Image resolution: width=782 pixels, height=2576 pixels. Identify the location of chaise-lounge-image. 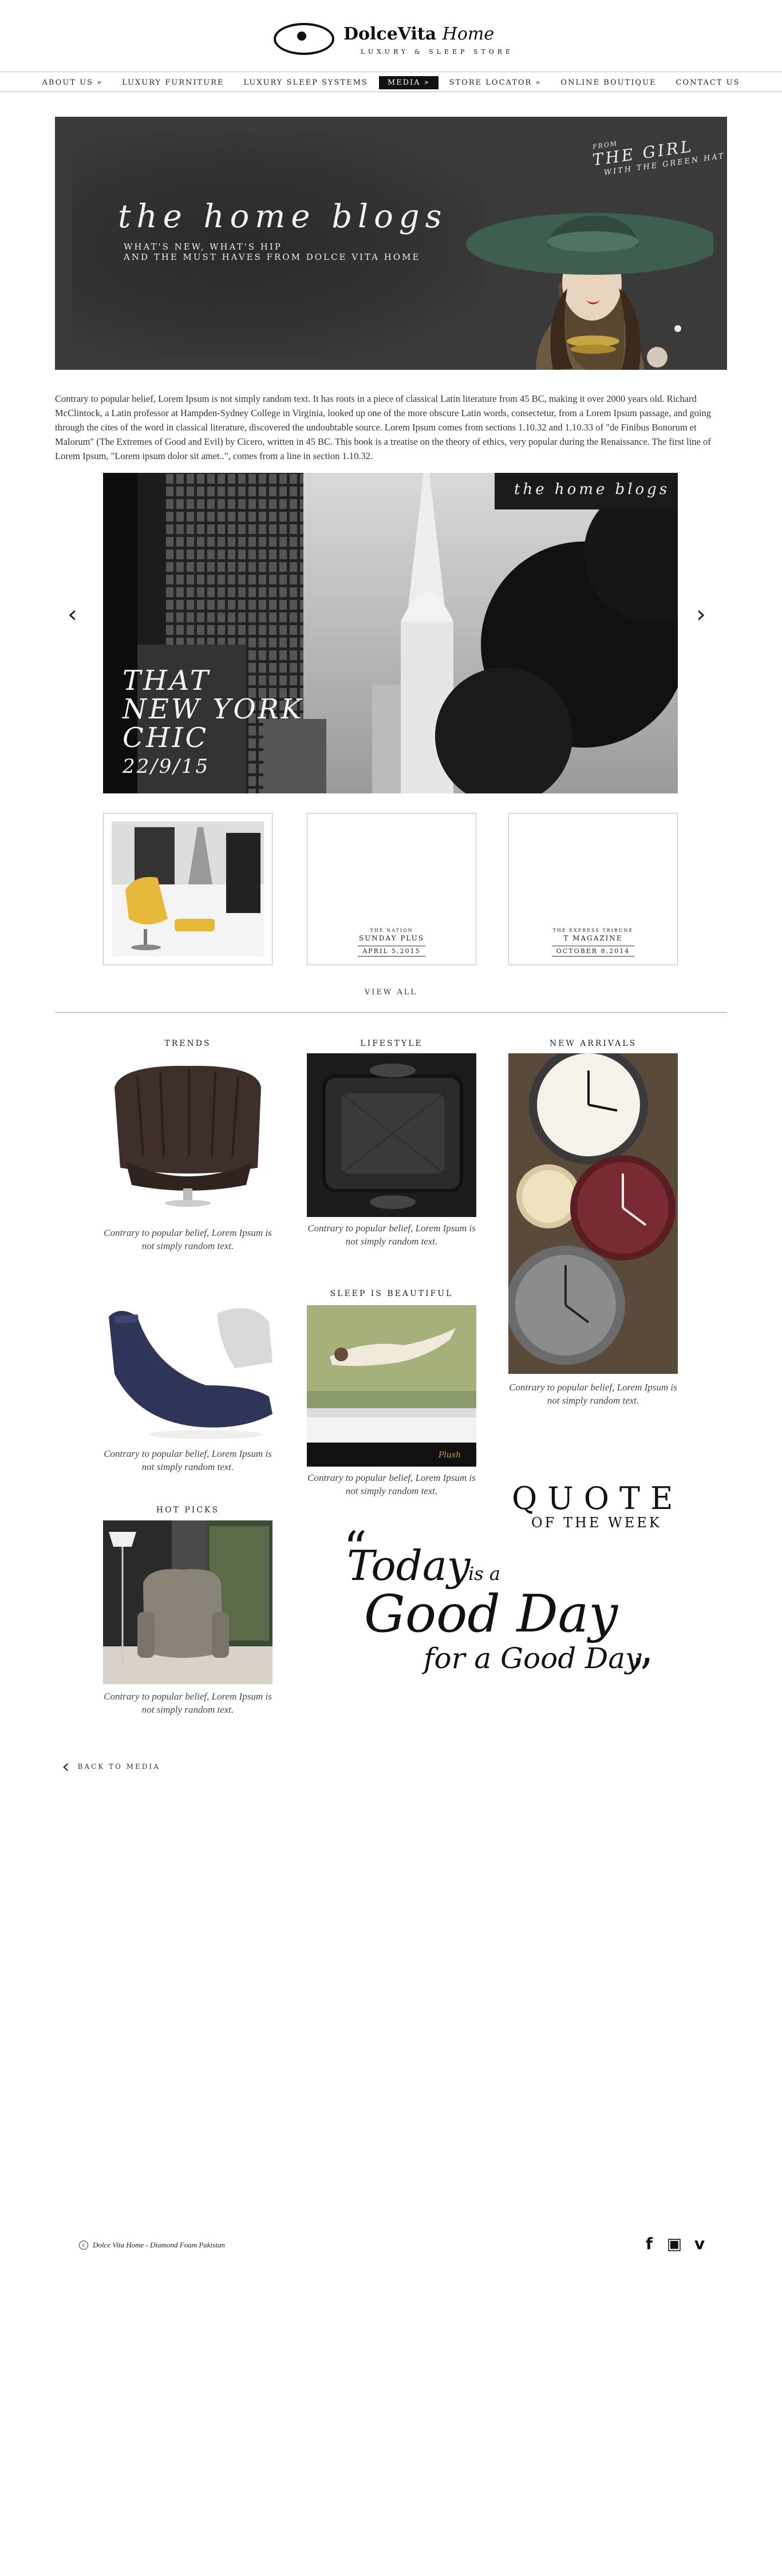
(187, 1371).